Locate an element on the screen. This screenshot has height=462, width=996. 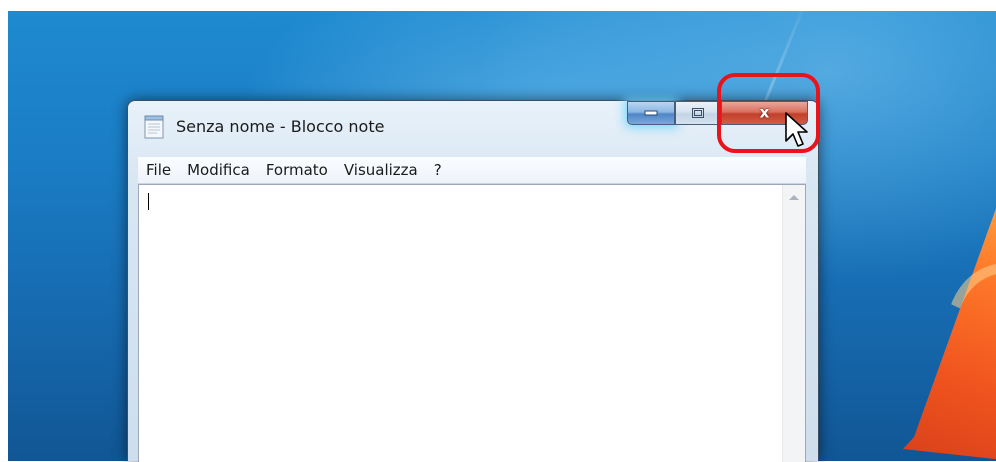
menu-bar: File Modifica Formato Visualizza? is located at coordinates (472, 170).